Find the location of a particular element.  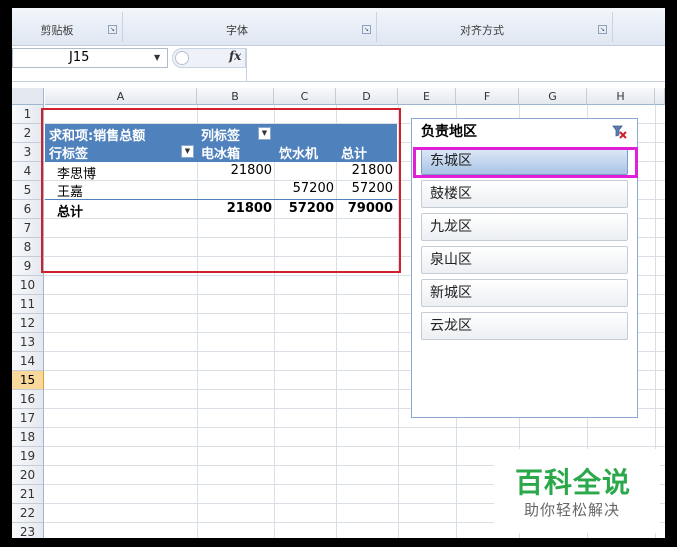

column-header-c: C is located at coordinates (305, 96).